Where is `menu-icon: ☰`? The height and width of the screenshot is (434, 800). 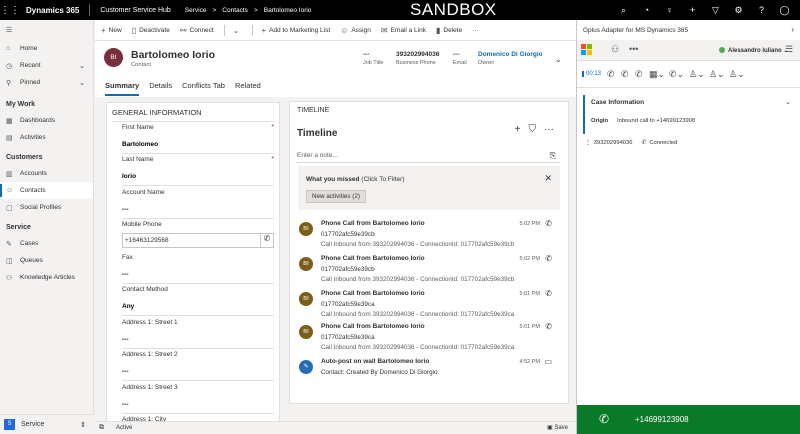 menu-icon: ☰ is located at coordinates (789, 49).